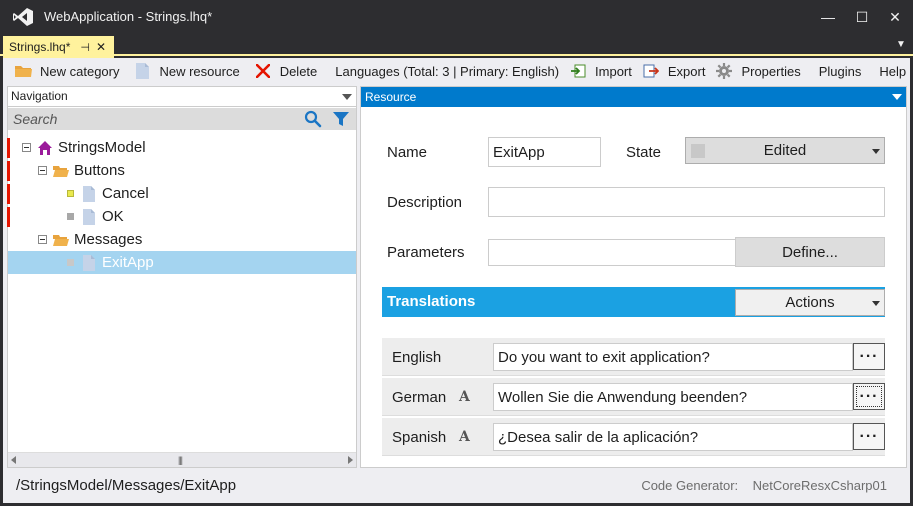 This screenshot has height=506, width=913. I want to click on tab-label: Strings.lhq*, so click(40, 47).